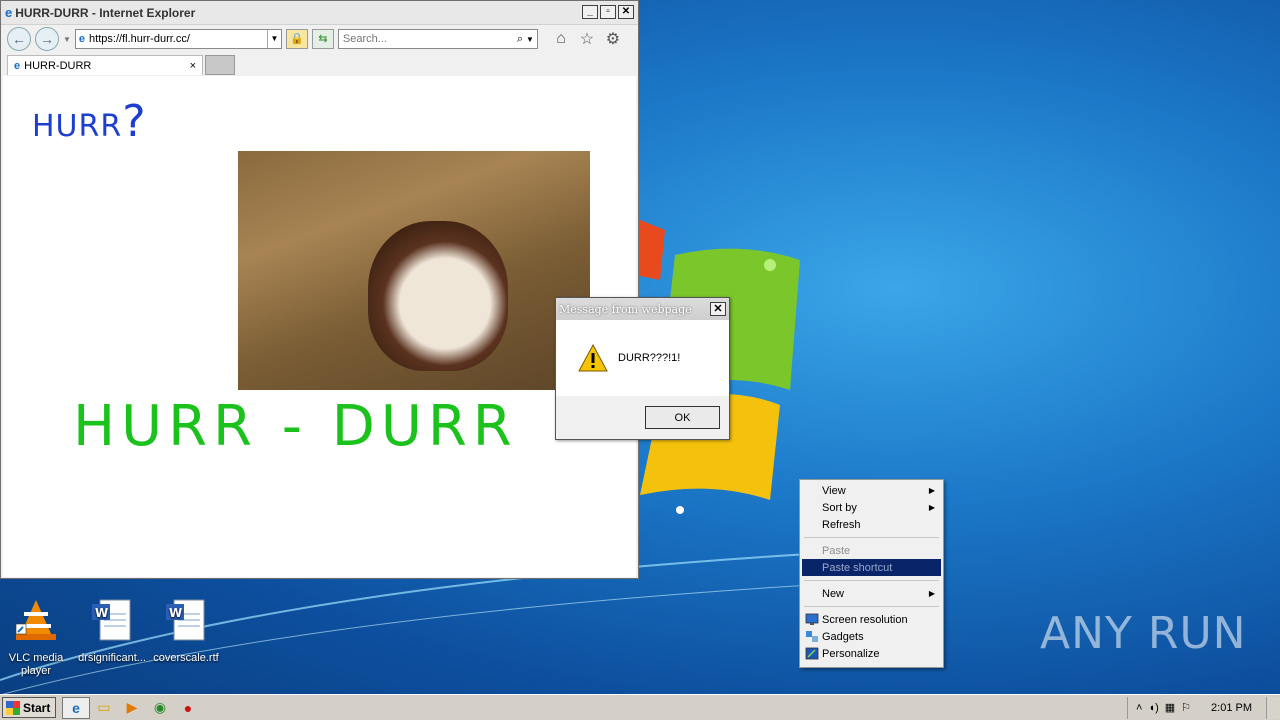  I want to click on taskbar-explorer-icon: ▭, so click(104, 708).